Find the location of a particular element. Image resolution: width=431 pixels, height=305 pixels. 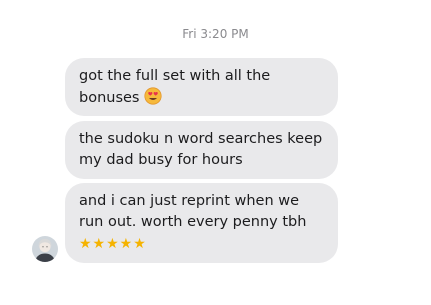

message-bubble: got the full set with all the bonuses is located at coordinates (201, 87).